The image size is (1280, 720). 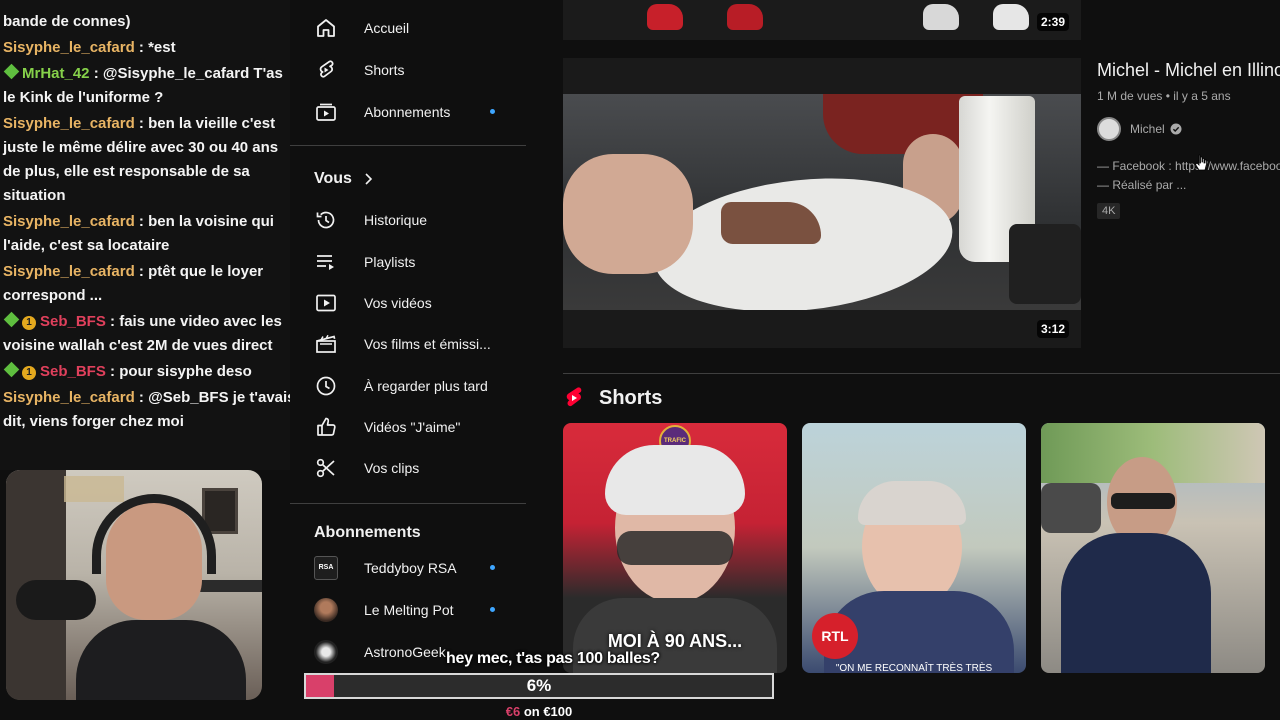 I want to click on sidebar-item-label: Teddyboy RSA, so click(x=410, y=568).